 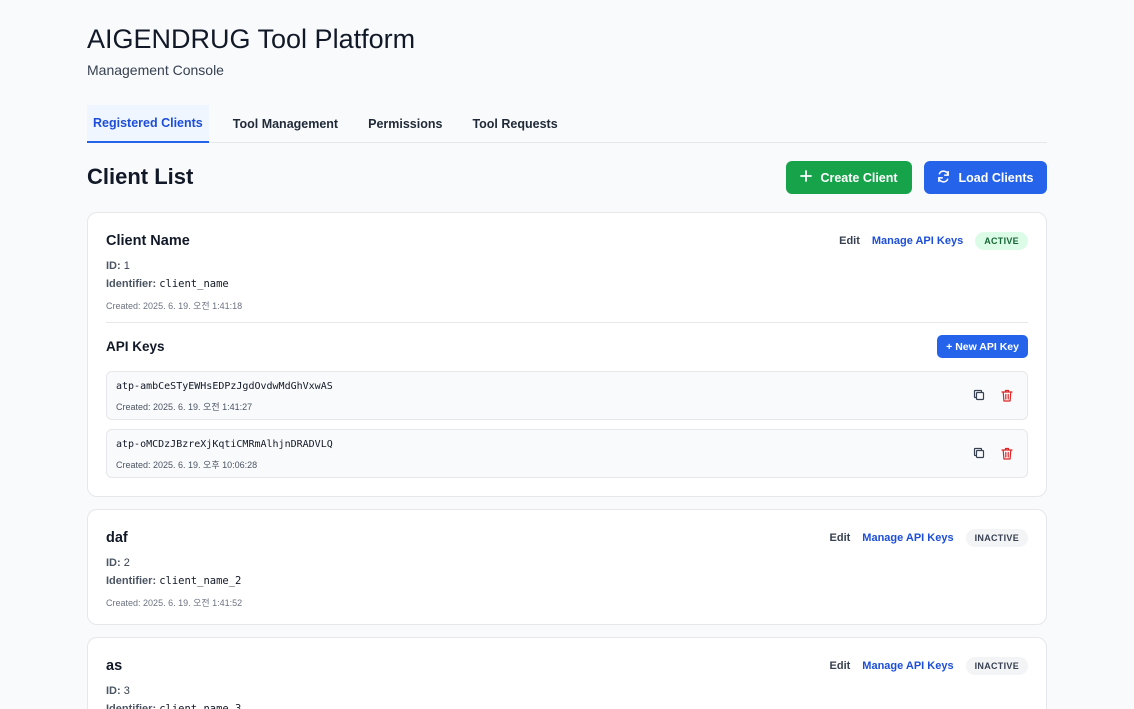 What do you see at coordinates (285, 123) in the screenshot?
I see `tab-tool-management: Tool Management` at bounding box center [285, 123].